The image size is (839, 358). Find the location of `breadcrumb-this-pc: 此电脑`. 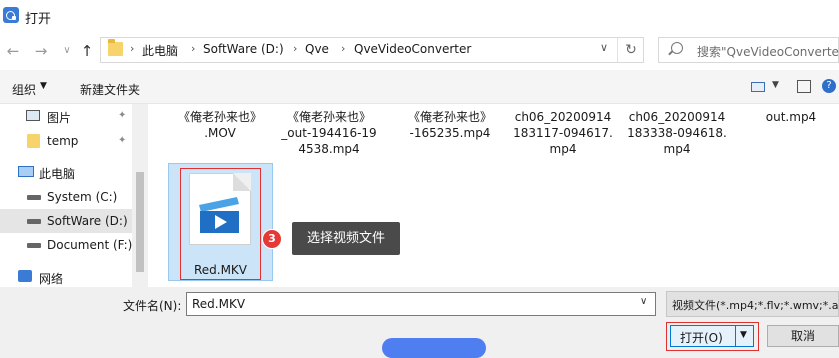

breadcrumb-this-pc: 此电脑 is located at coordinates (160, 50).